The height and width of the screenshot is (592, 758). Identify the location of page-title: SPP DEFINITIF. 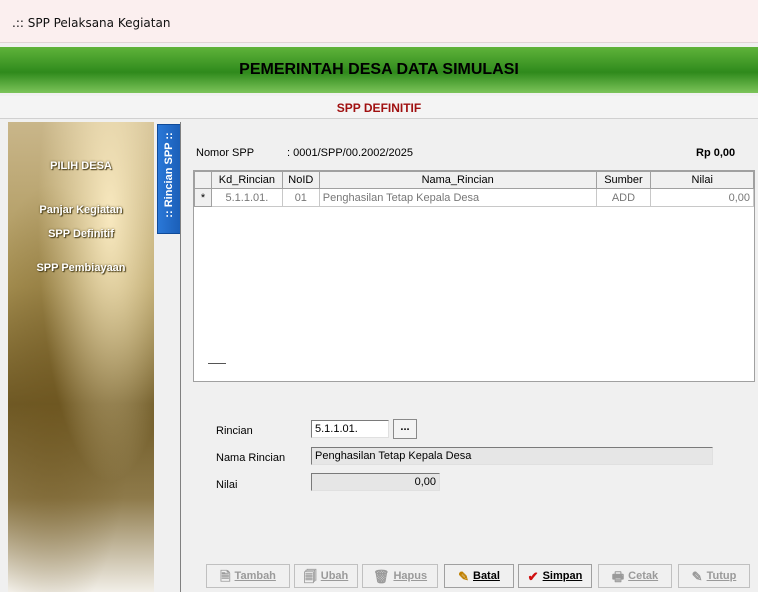
(379, 108).